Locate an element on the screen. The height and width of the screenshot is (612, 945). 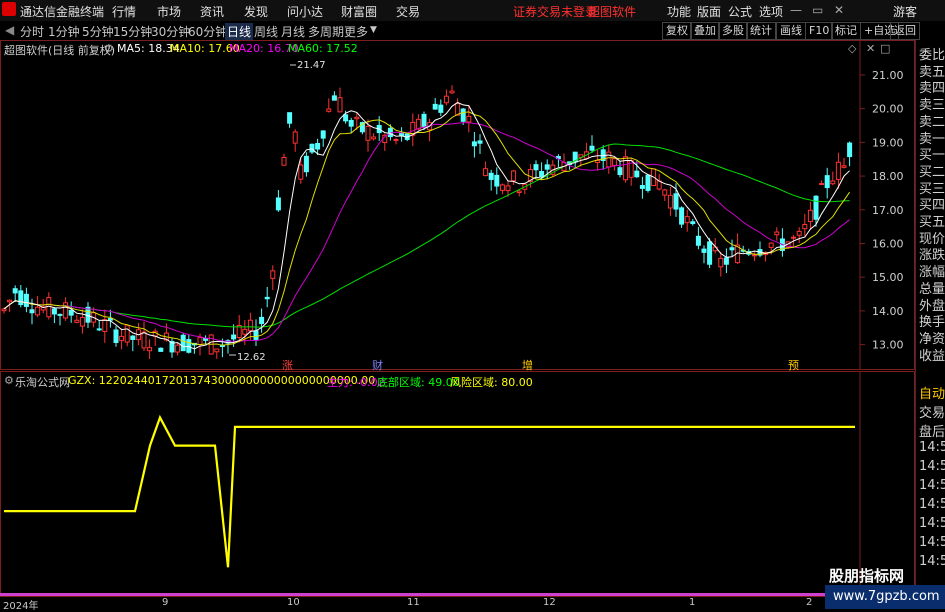
tab-5min: 5分钟 is located at coordinates (98, 31).